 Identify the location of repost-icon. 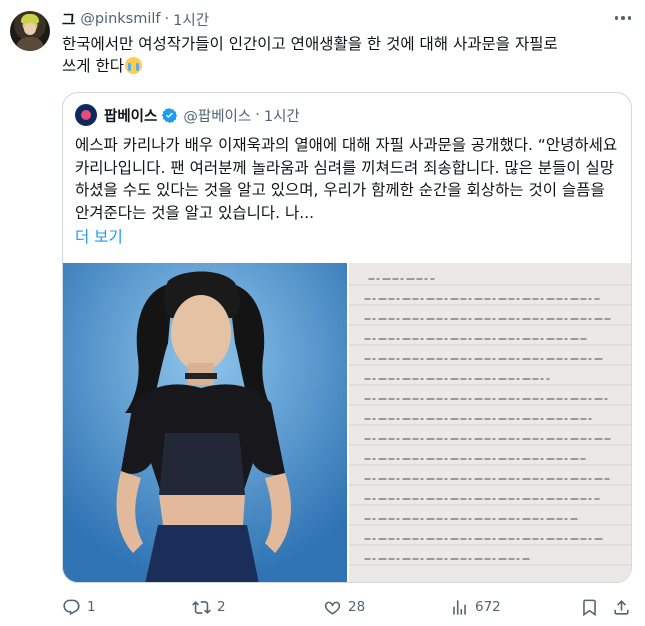
(201, 607).